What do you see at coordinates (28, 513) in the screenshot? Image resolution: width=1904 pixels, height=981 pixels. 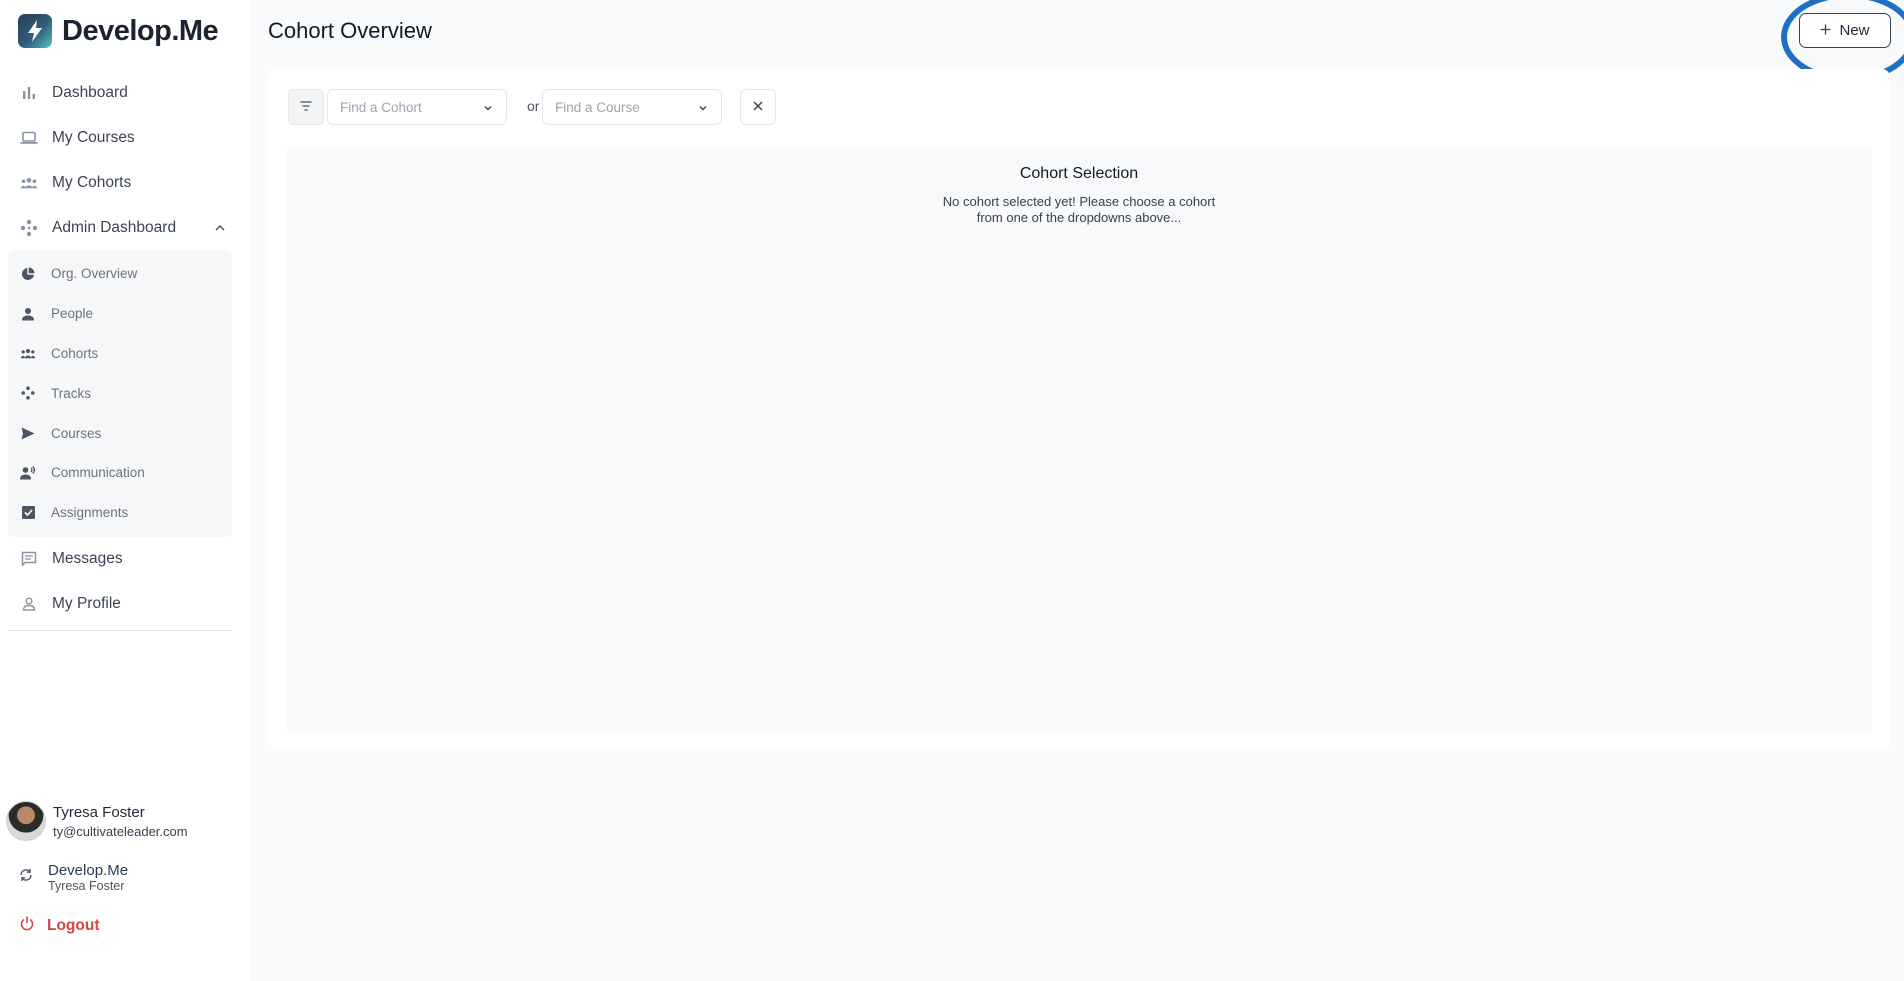 I see `checkbox-icon` at bounding box center [28, 513].